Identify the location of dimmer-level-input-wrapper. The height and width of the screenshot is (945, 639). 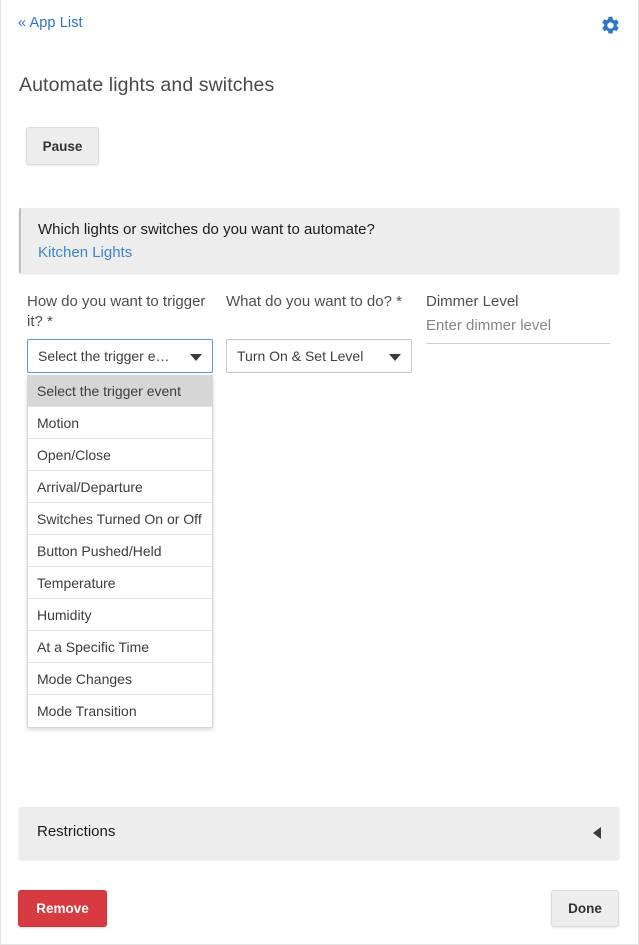
(518, 329).